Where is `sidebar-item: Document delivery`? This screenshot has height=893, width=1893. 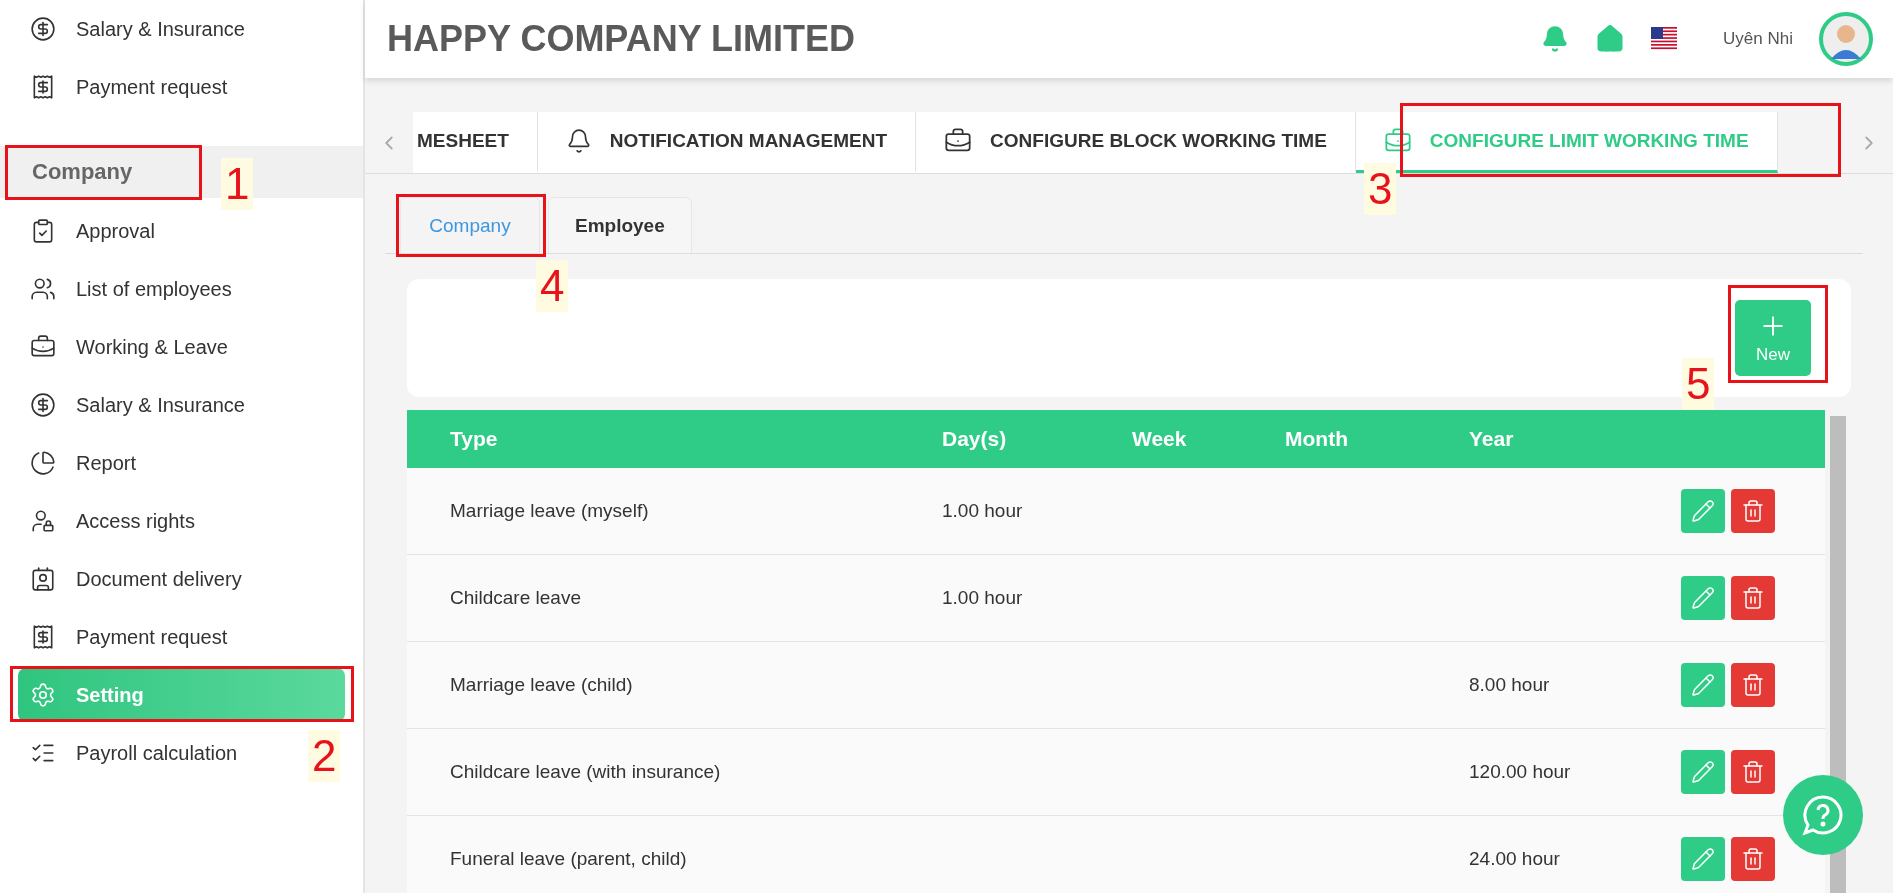 sidebar-item: Document delivery is located at coordinates (136, 579).